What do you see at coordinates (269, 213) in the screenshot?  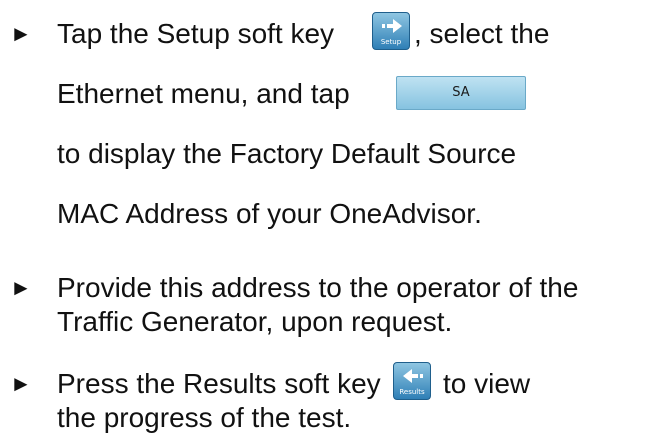 I see `step-1-line-4-text: MAC Address of your OneAdvisor.` at bounding box center [269, 213].